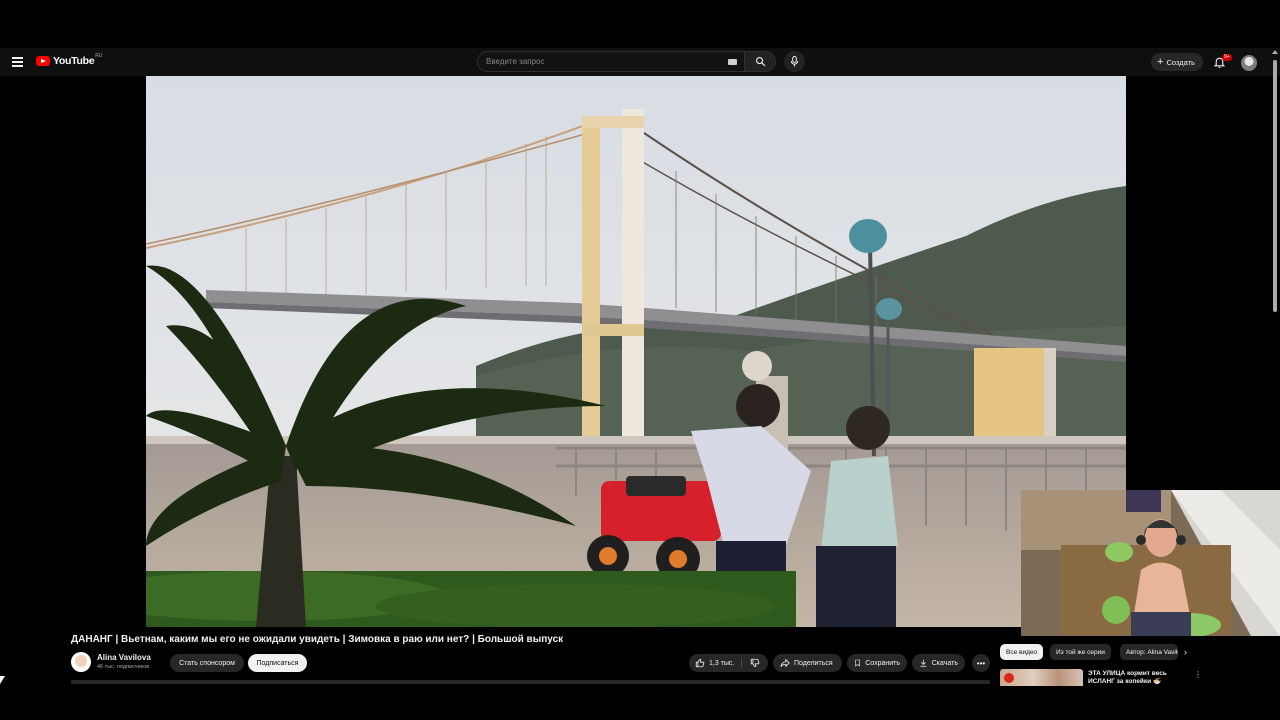 Image resolution: width=1280 pixels, height=720 pixels. I want to click on search-button, so click(760, 61).